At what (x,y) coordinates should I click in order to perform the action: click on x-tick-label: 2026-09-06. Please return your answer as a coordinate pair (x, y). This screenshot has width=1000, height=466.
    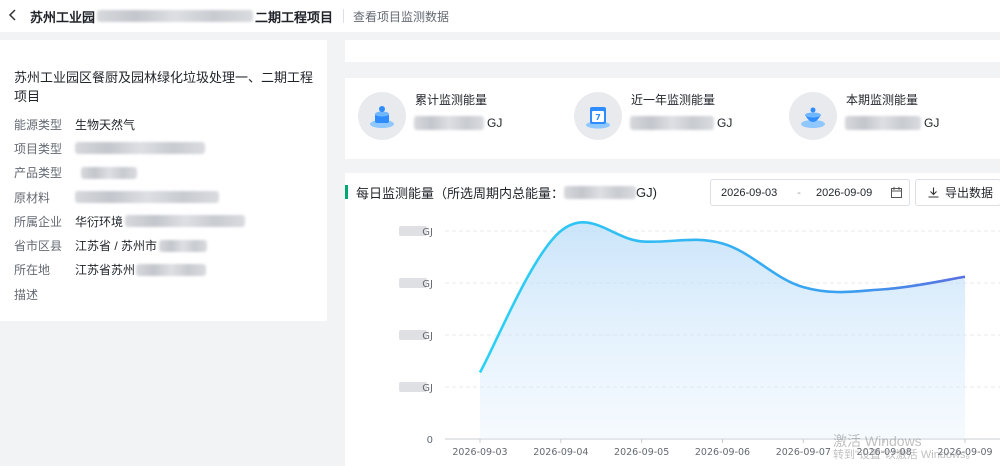
    Looking at the image, I should click on (722, 452).